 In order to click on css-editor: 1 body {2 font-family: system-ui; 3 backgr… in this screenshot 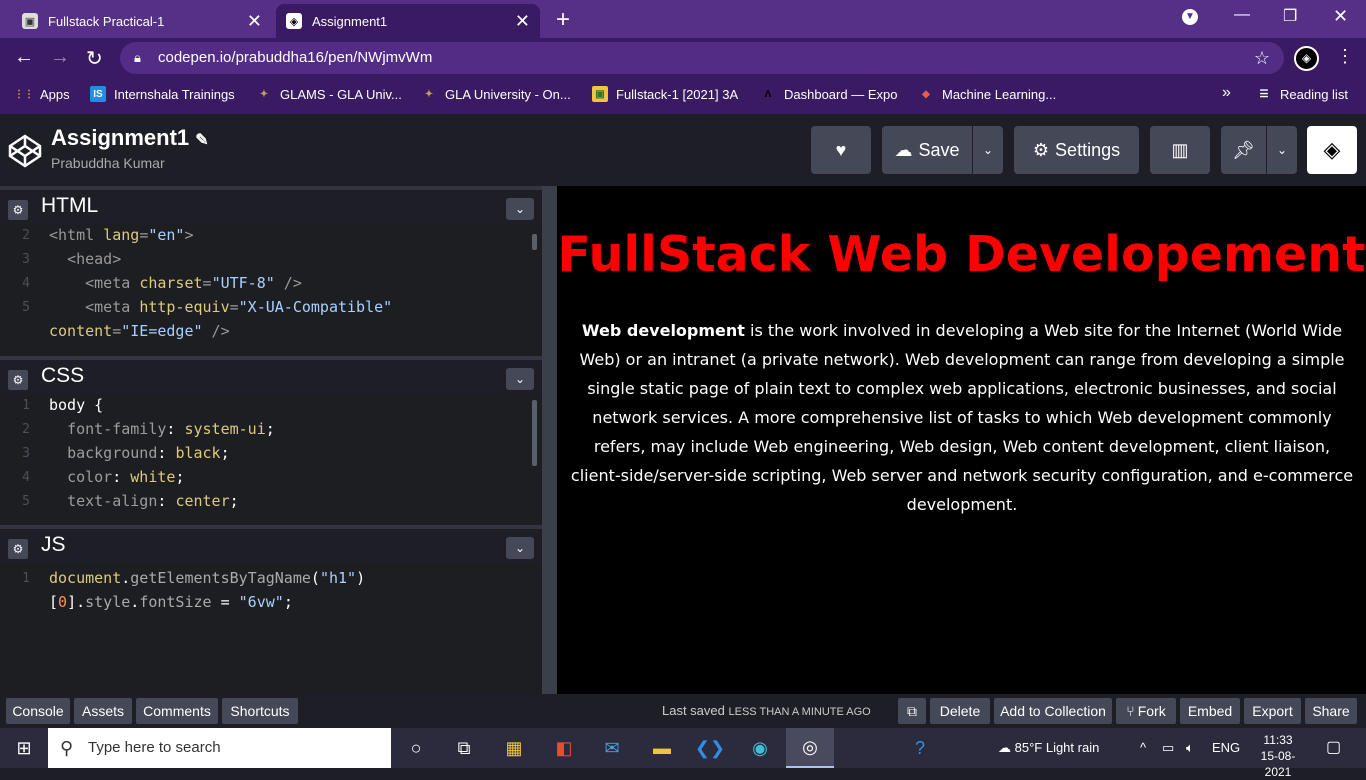, I will do `click(271, 459)`.